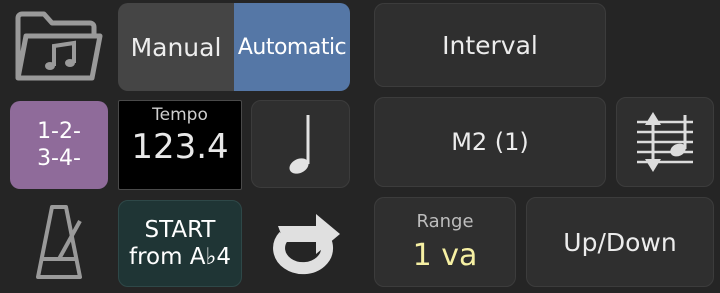 This screenshot has width=720, height=293. I want to click on range-label: Range, so click(445, 221).